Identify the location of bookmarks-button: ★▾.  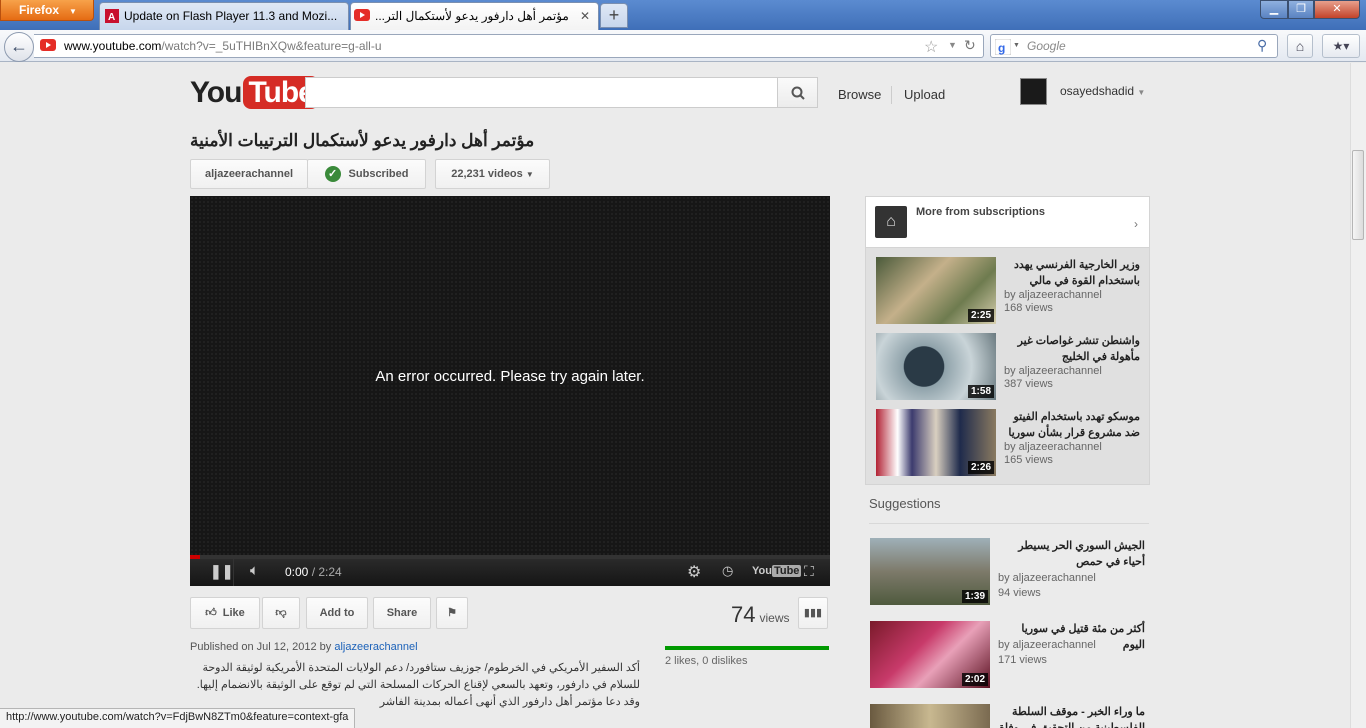
(1341, 46).